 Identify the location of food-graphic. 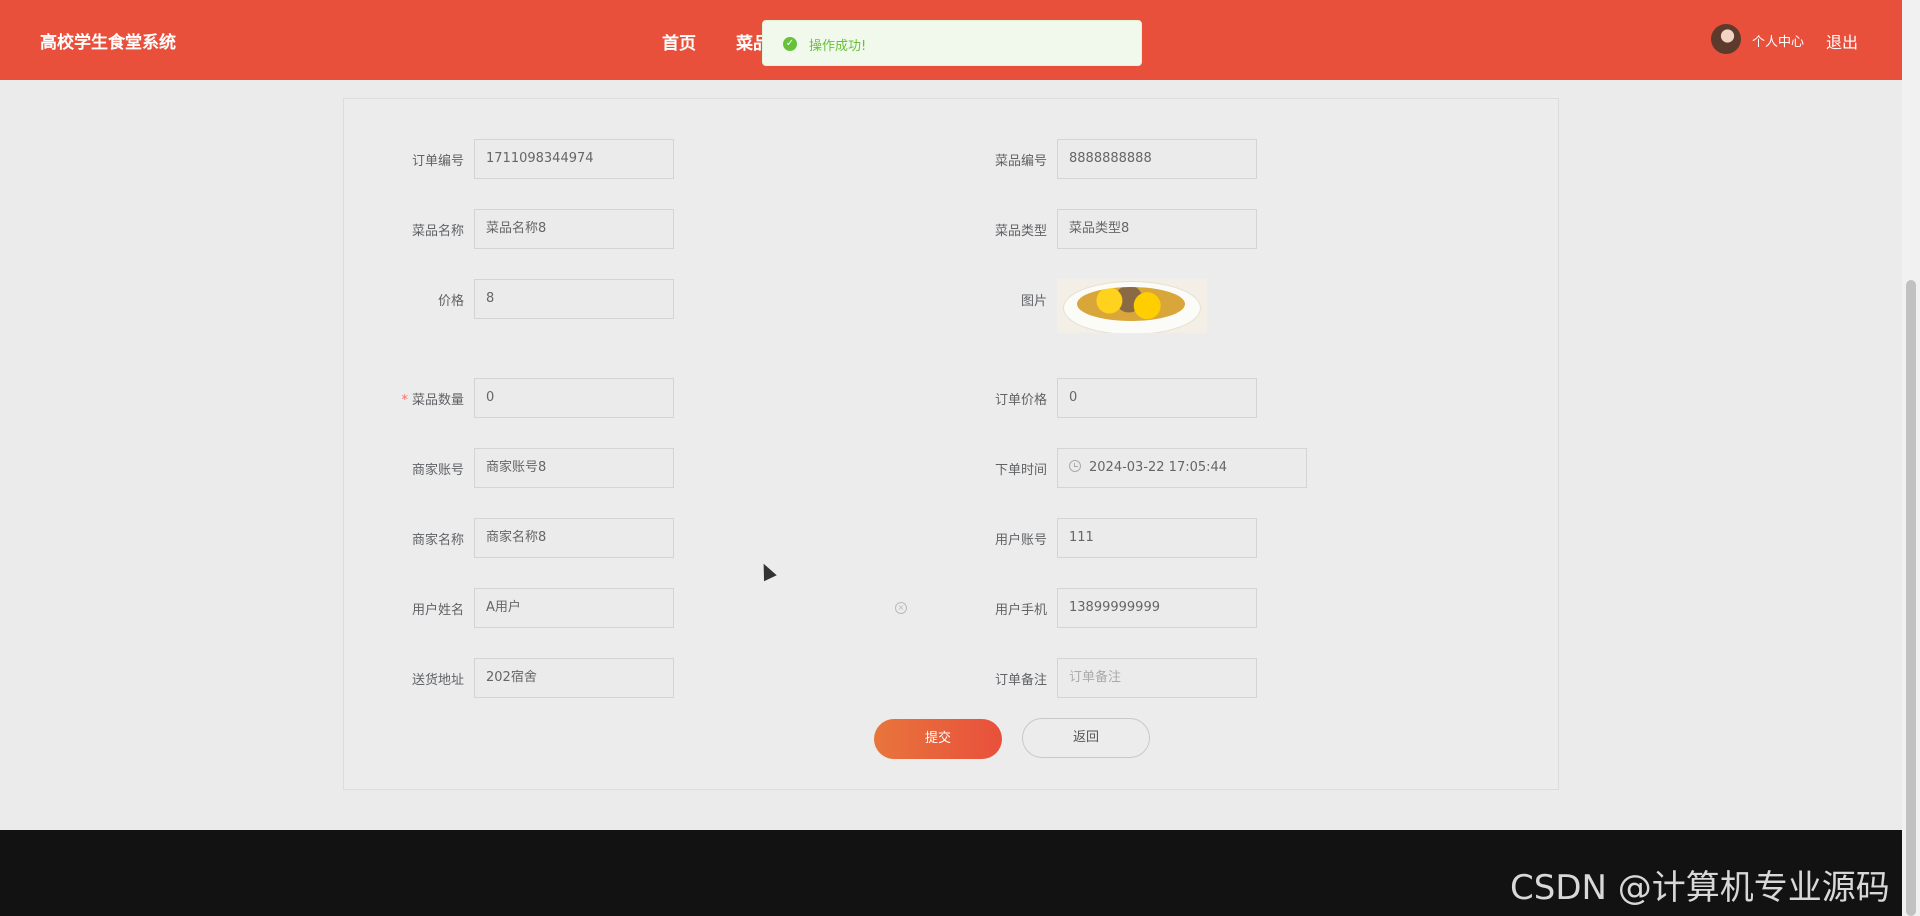
(1131, 304).